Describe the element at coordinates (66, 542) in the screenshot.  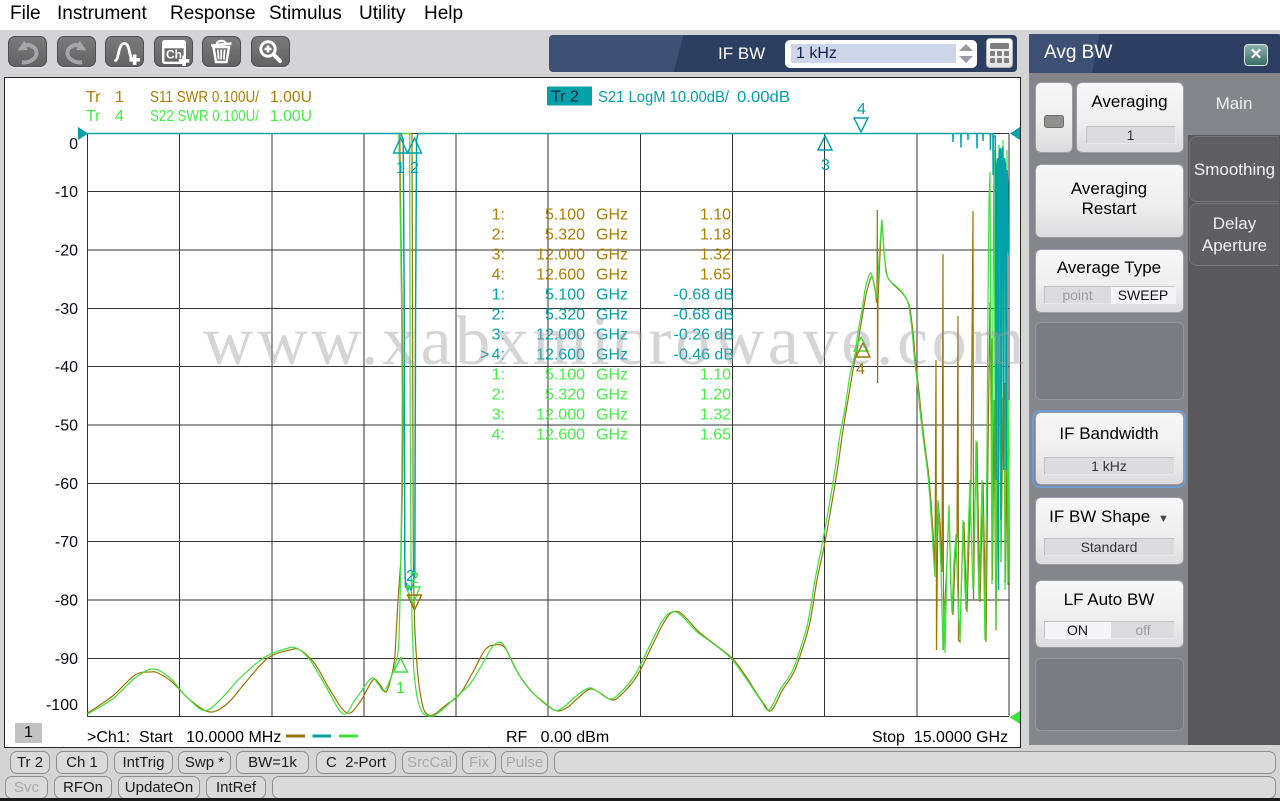
I see `svg-text: -70` at that location.